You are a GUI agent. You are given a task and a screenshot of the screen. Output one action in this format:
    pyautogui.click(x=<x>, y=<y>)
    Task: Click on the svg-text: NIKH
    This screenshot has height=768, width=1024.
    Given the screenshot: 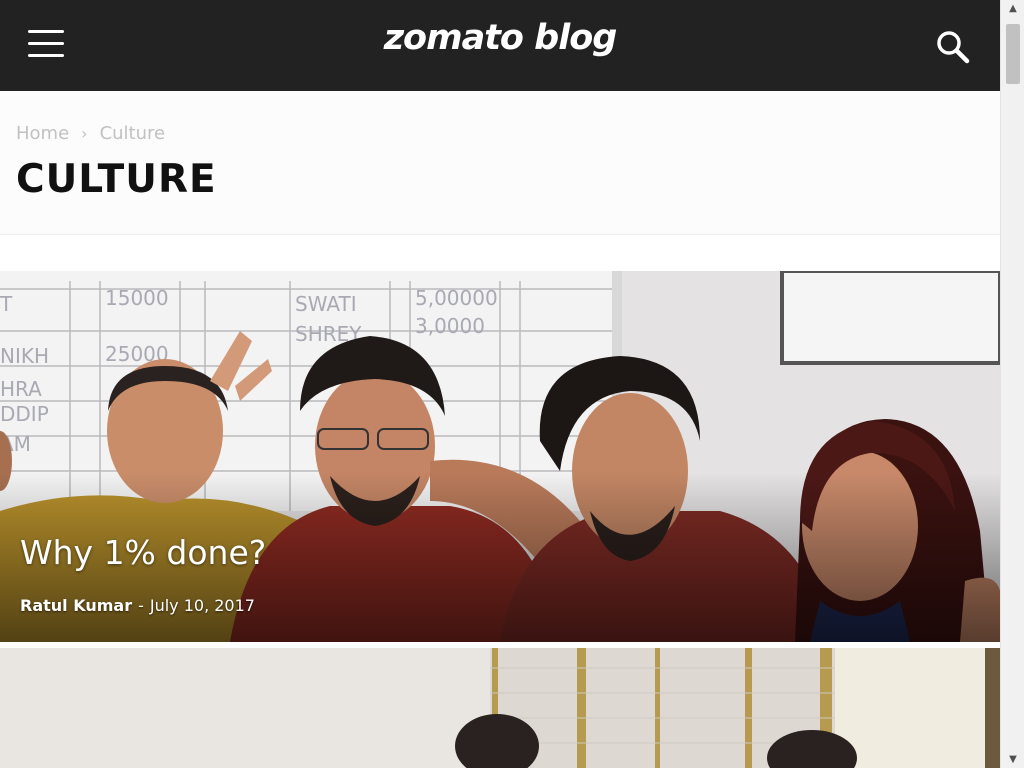 What is the action you would take?
    pyautogui.click(x=24, y=356)
    